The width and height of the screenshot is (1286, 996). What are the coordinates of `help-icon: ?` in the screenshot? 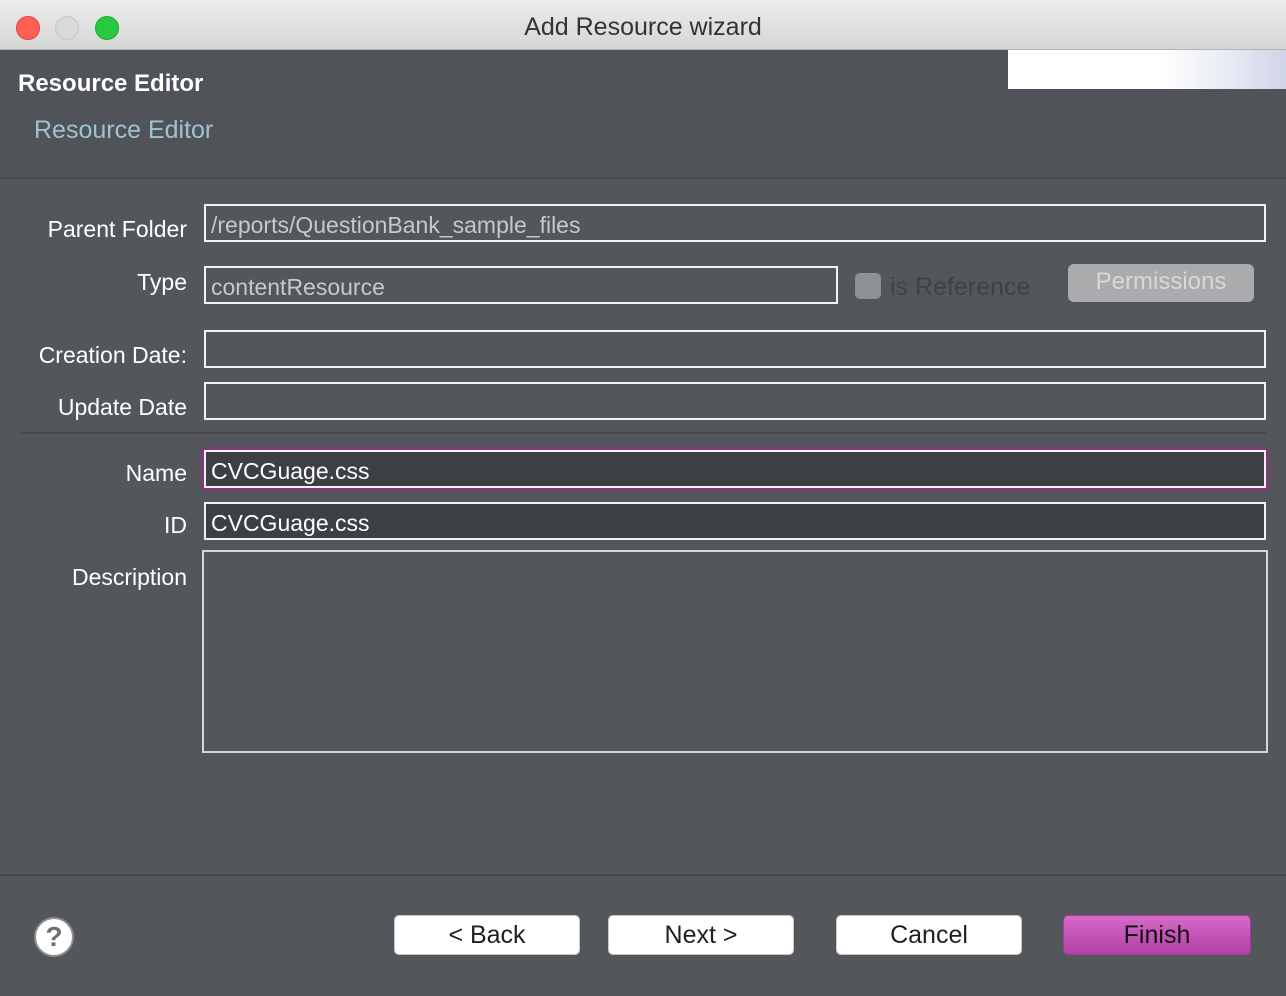 It's located at (54, 937).